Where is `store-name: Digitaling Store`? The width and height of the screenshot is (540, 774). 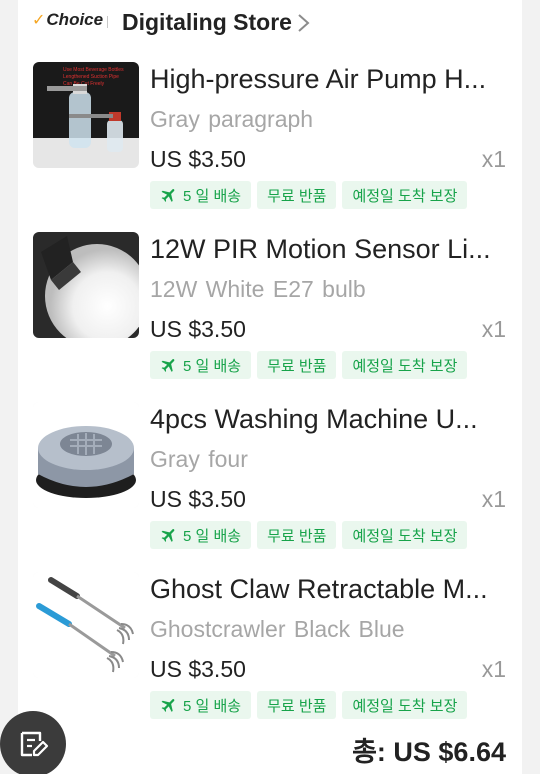
store-name: Digitaling Store is located at coordinates (207, 22).